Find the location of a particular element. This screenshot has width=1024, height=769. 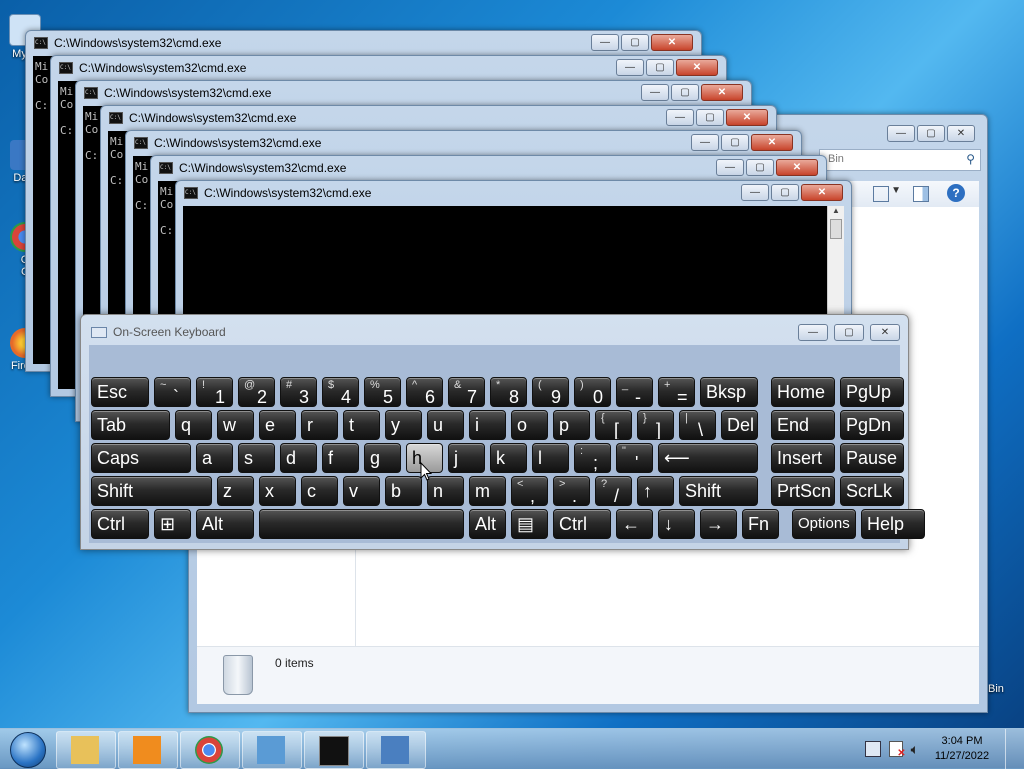

start-button is located at coordinates (27, 749).